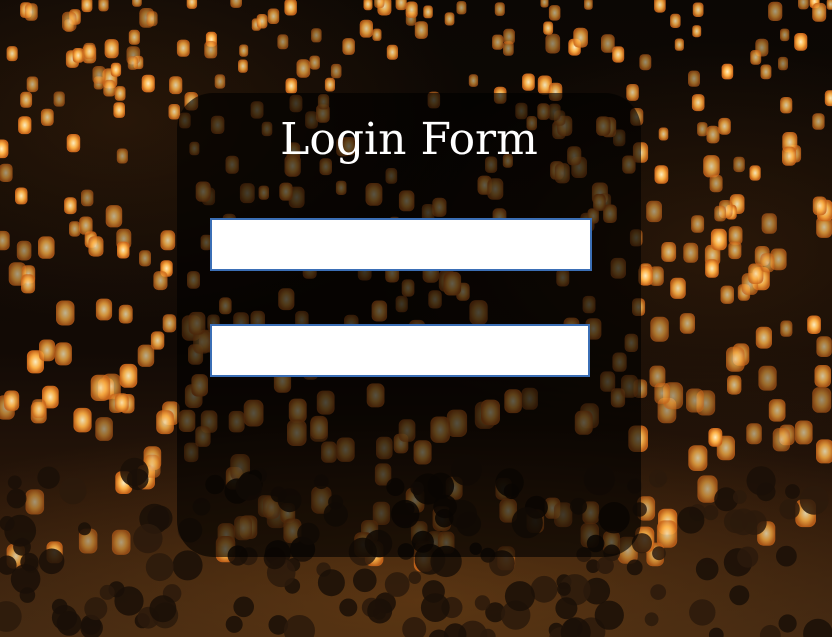 The width and height of the screenshot is (832, 637). What do you see at coordinates (409, 139) in the screenshot?
I see `form-title: Login Form` at bounding box center [409, 139].